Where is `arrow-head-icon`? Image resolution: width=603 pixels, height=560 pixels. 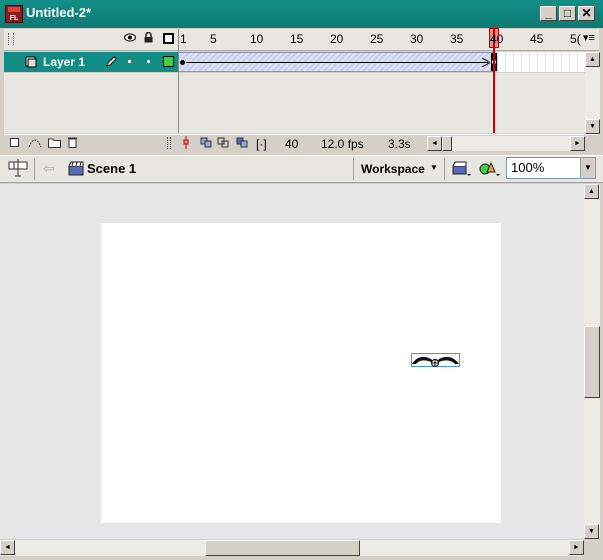 arrow-head-icon is located at coordinates (486, 62).